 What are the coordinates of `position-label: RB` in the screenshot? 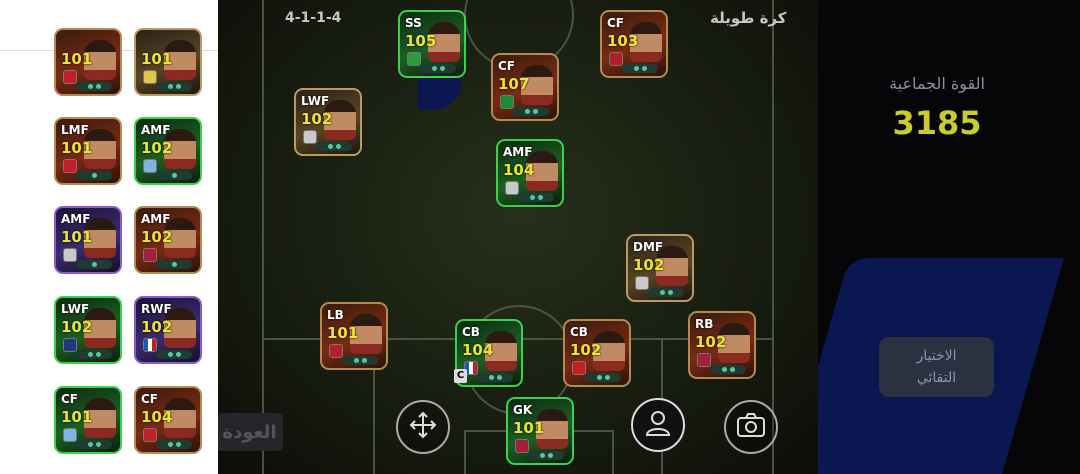 It's located at (704, 324).